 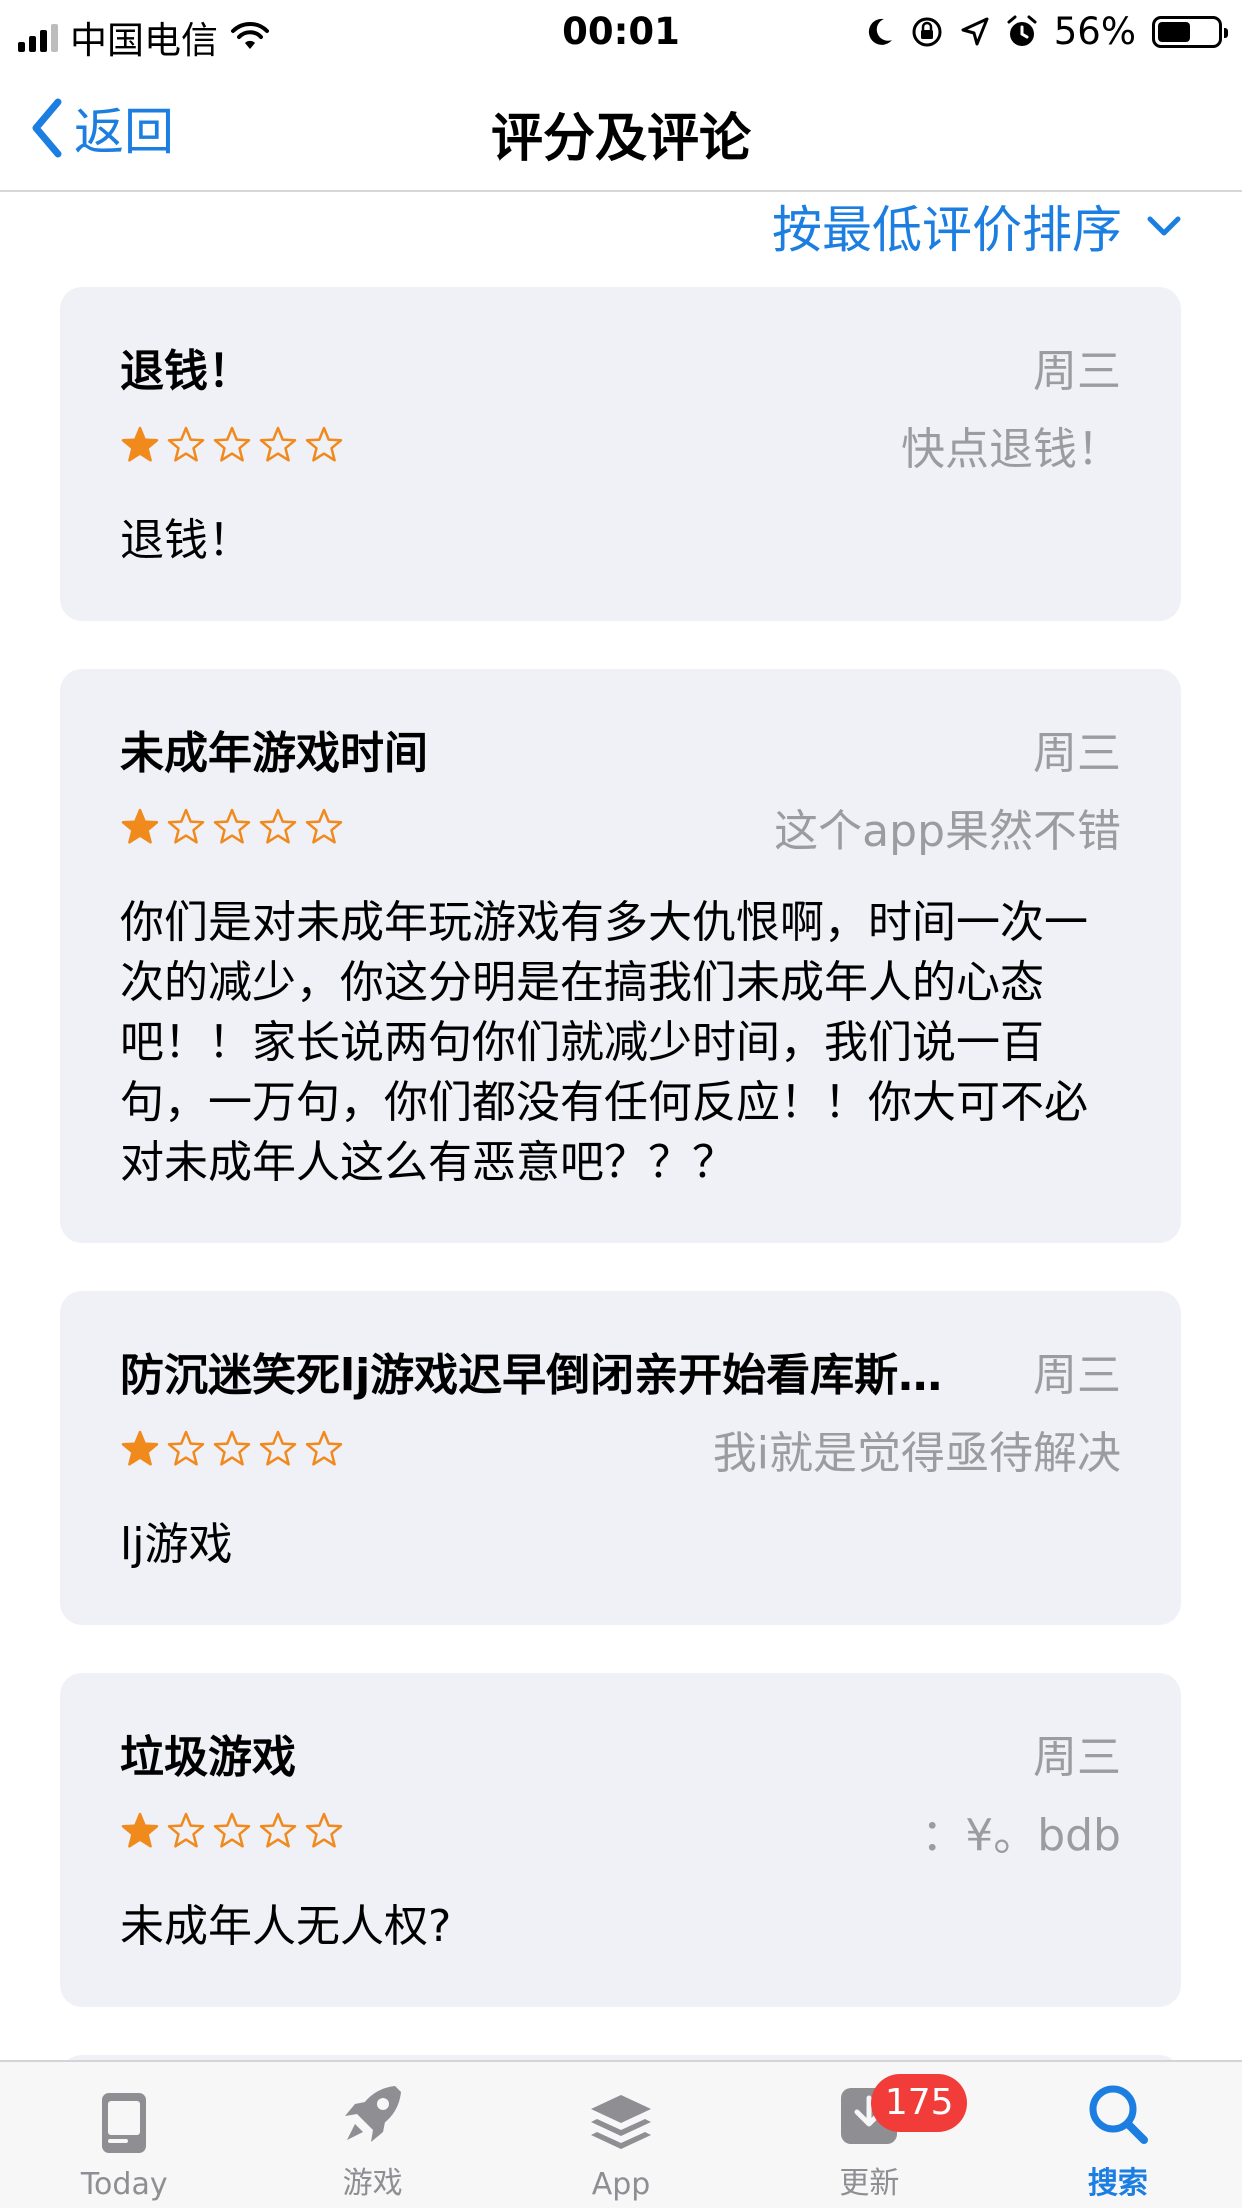 What do you see at coordinates (1174, 31) in the screenshot?
I see `battery-level` at bounding box center [1174, 31].